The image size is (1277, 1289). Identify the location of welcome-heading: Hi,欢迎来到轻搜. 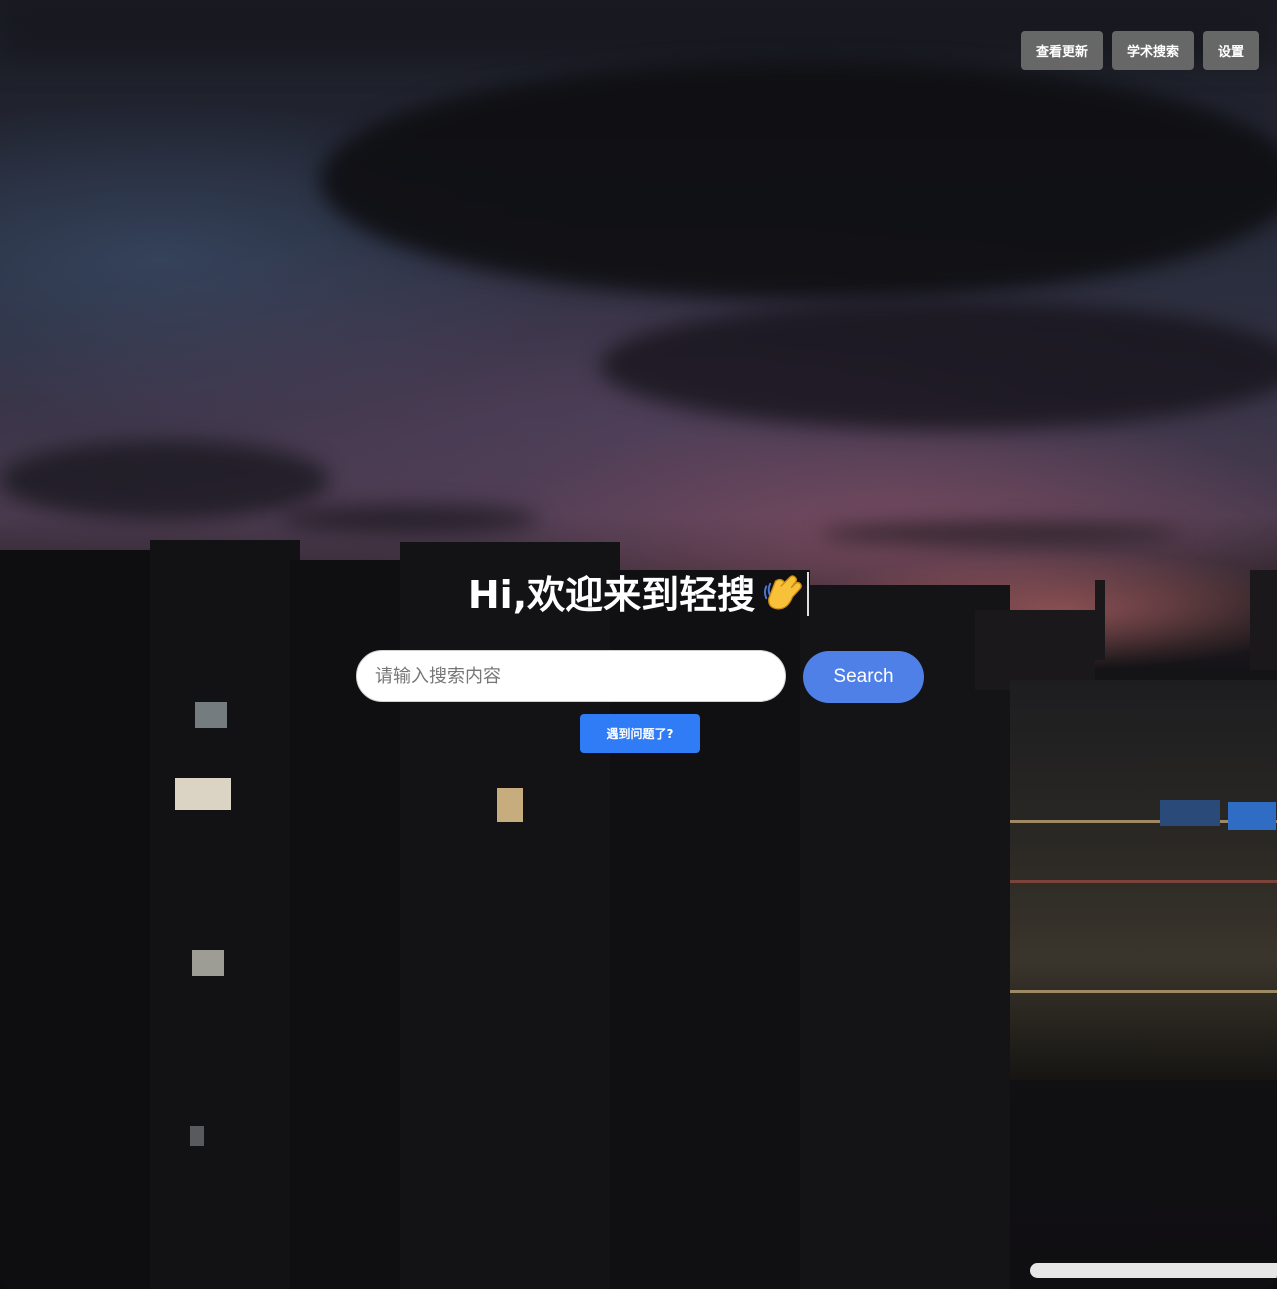
(638, 595).